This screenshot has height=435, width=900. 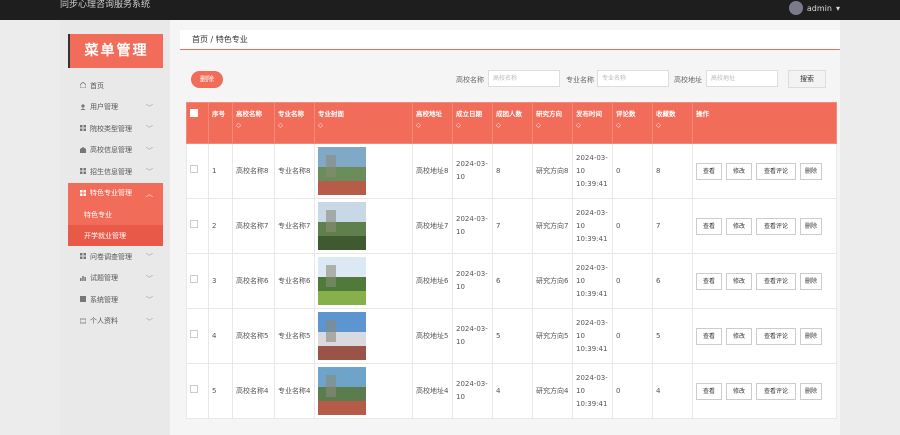 I want to click on column-header: 高校名称 ◇, so click(x=253, y=123).